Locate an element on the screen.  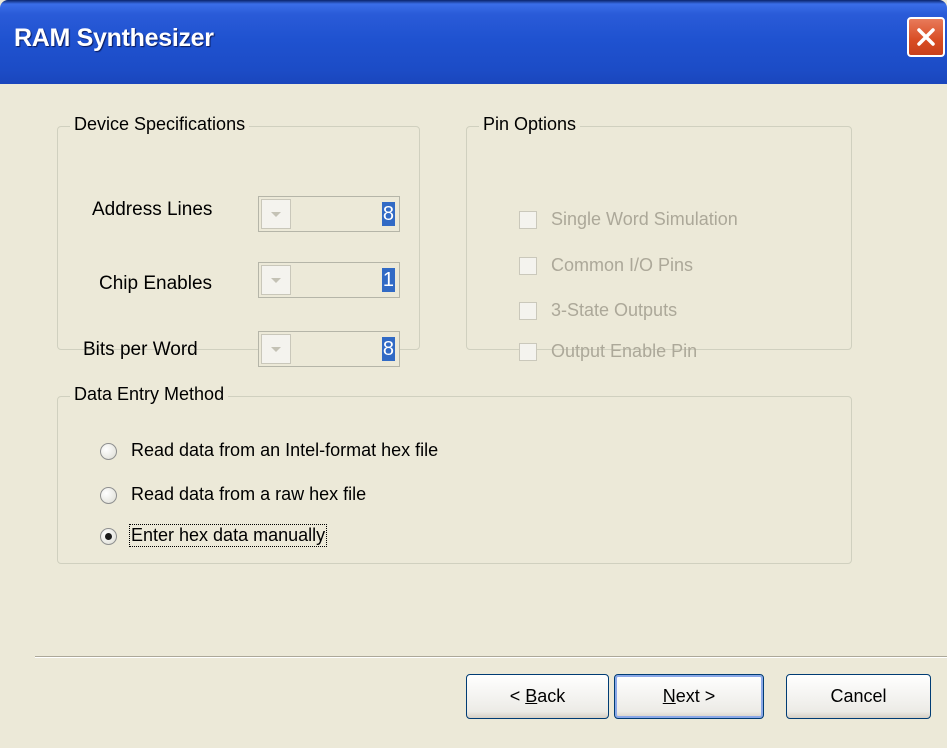
address-lines-select: 8 is located at coordinates (329, 214).